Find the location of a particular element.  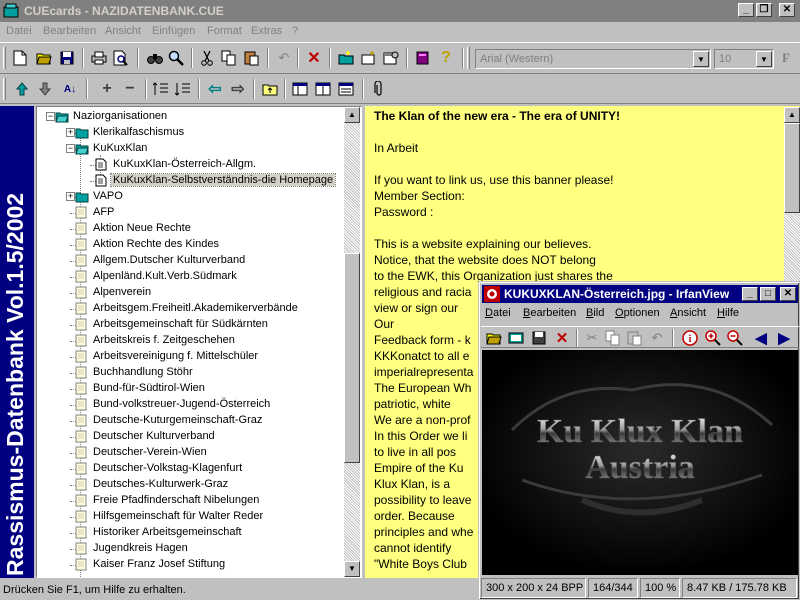

irfan-menu-ansicht: Ansicht is located at coordinates (688, 313).